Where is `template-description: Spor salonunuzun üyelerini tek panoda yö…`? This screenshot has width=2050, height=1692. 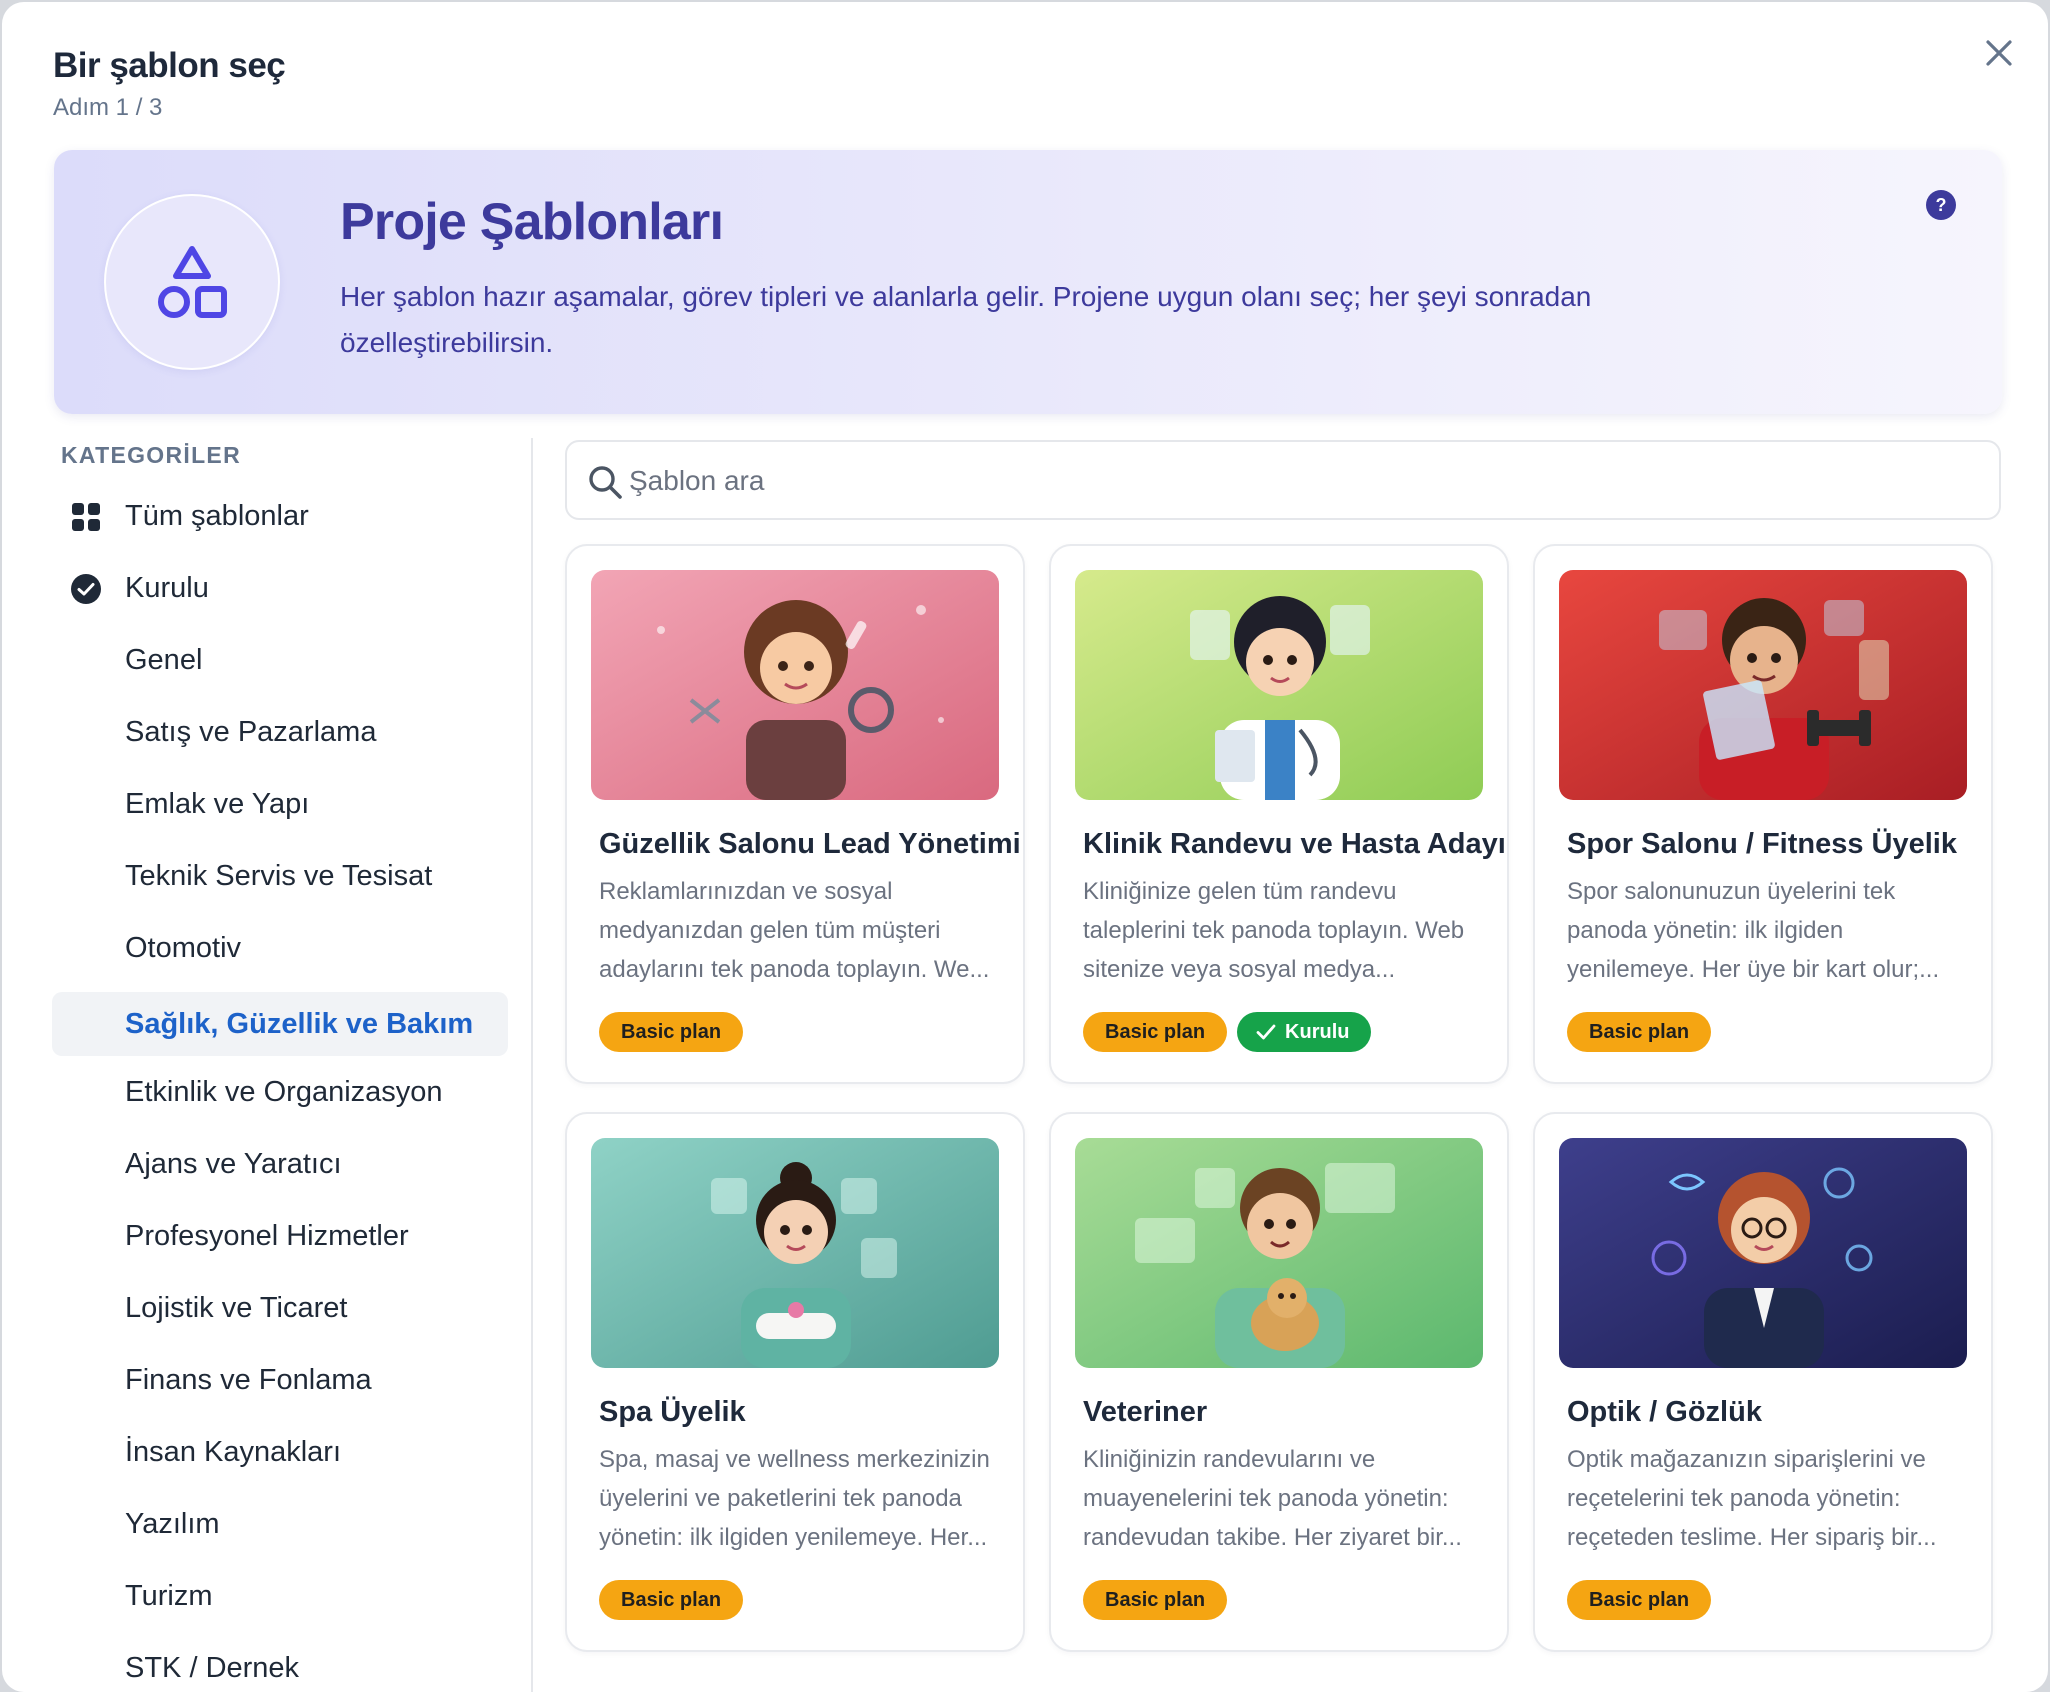 template-description: Spor salonunuzun üyelerini tek panoda yö… is located at coordinates (1753, 930).